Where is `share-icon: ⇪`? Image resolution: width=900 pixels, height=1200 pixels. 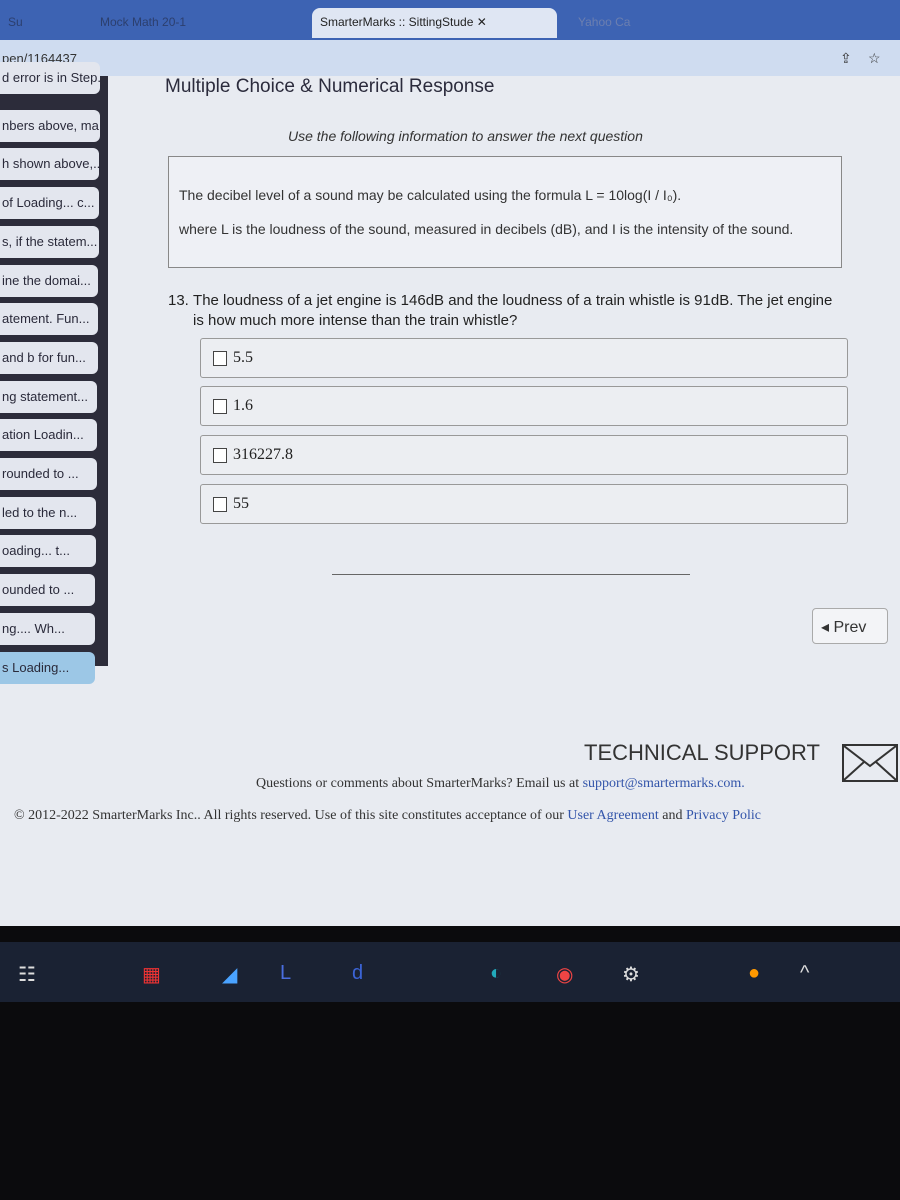 share-icon: ⇪ is located at coordinates (846, 58).